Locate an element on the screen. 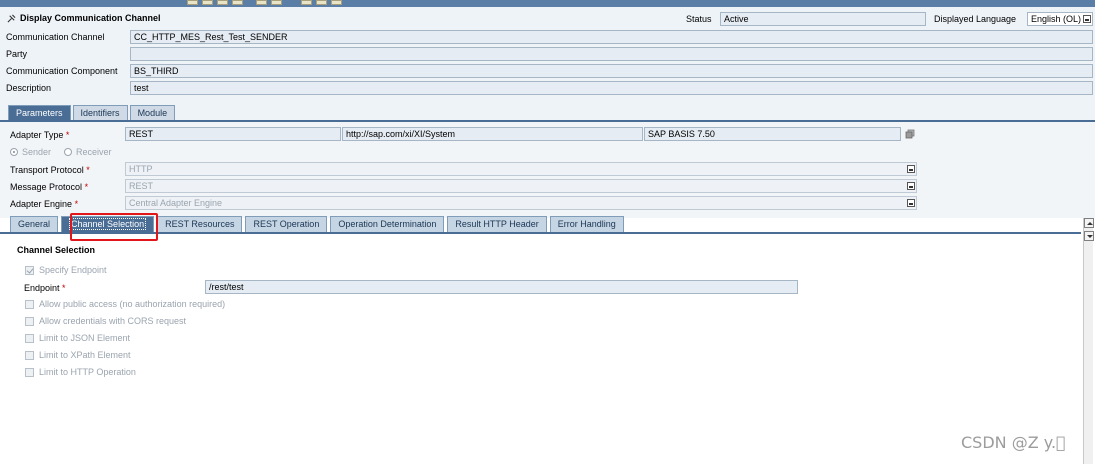  allow-cors-credentials-checkbox: Allow credentials with CORS request is located at coordinates (105, 321).